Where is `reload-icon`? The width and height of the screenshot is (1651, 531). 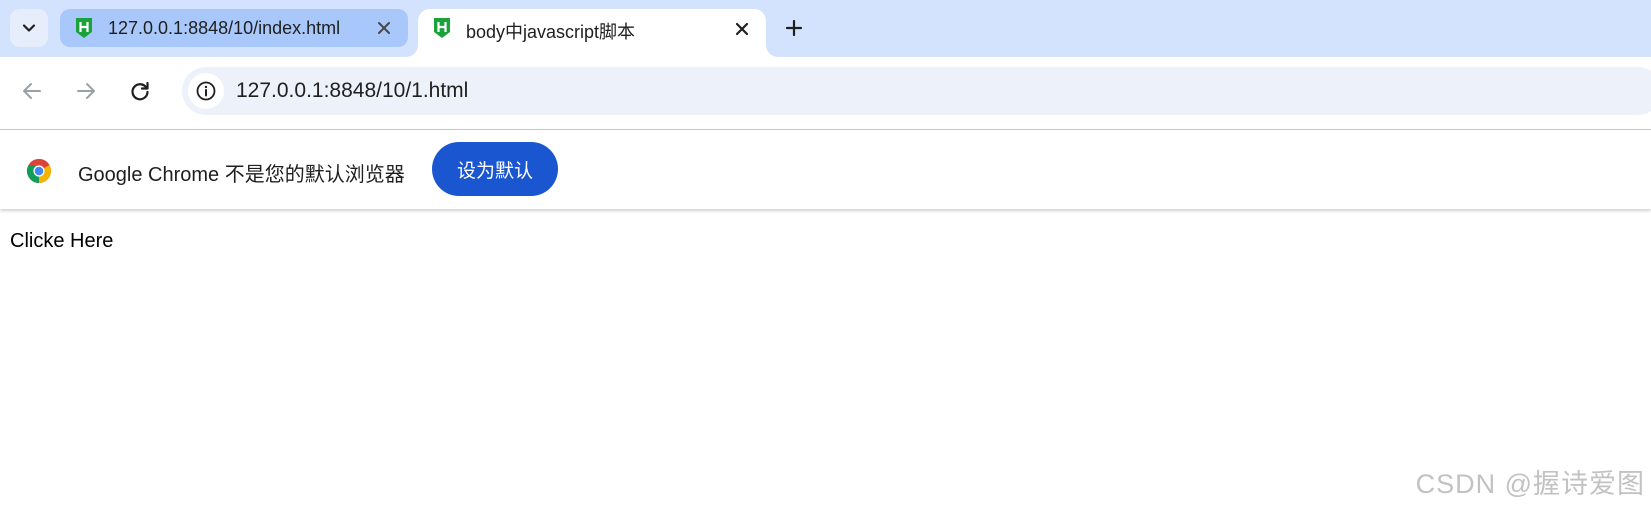
reload-icon is located at coordinates (140, 91).